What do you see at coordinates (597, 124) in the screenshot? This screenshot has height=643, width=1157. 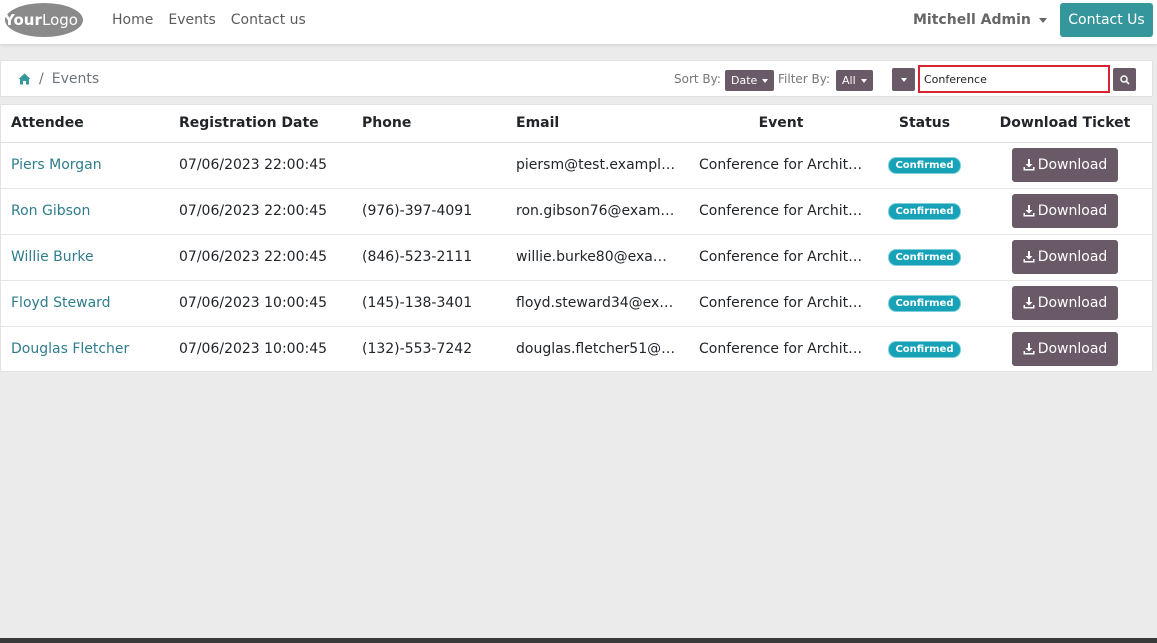 I see `column-header-email: Email` at bounding box center [597, 124].